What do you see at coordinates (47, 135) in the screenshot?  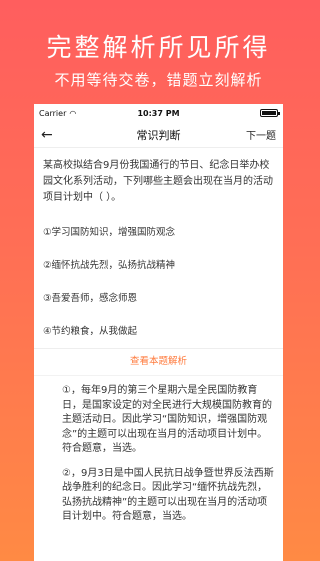 I see `back-arrow-icon: ←` at bounding box center [47, 135].